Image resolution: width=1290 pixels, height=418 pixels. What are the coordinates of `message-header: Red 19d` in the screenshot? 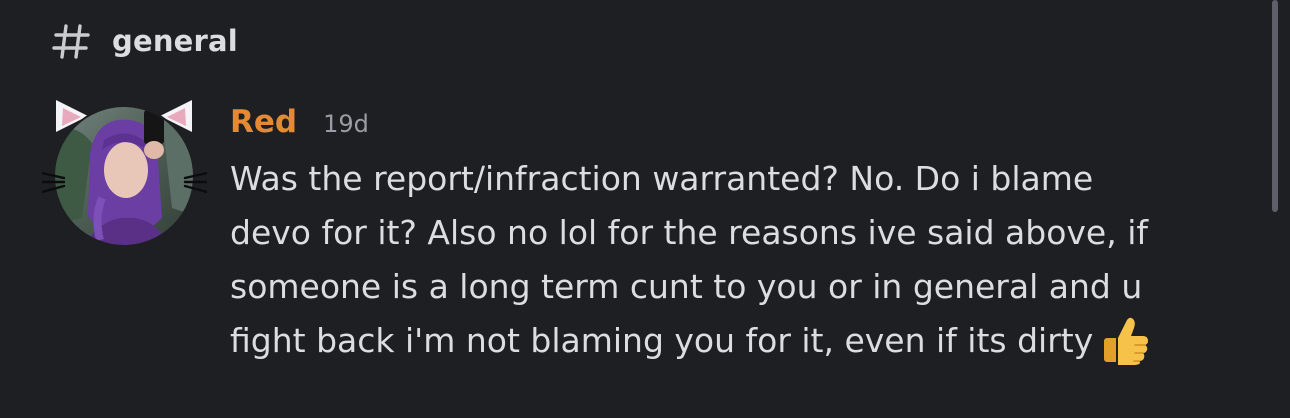 It's located at (299, 122).